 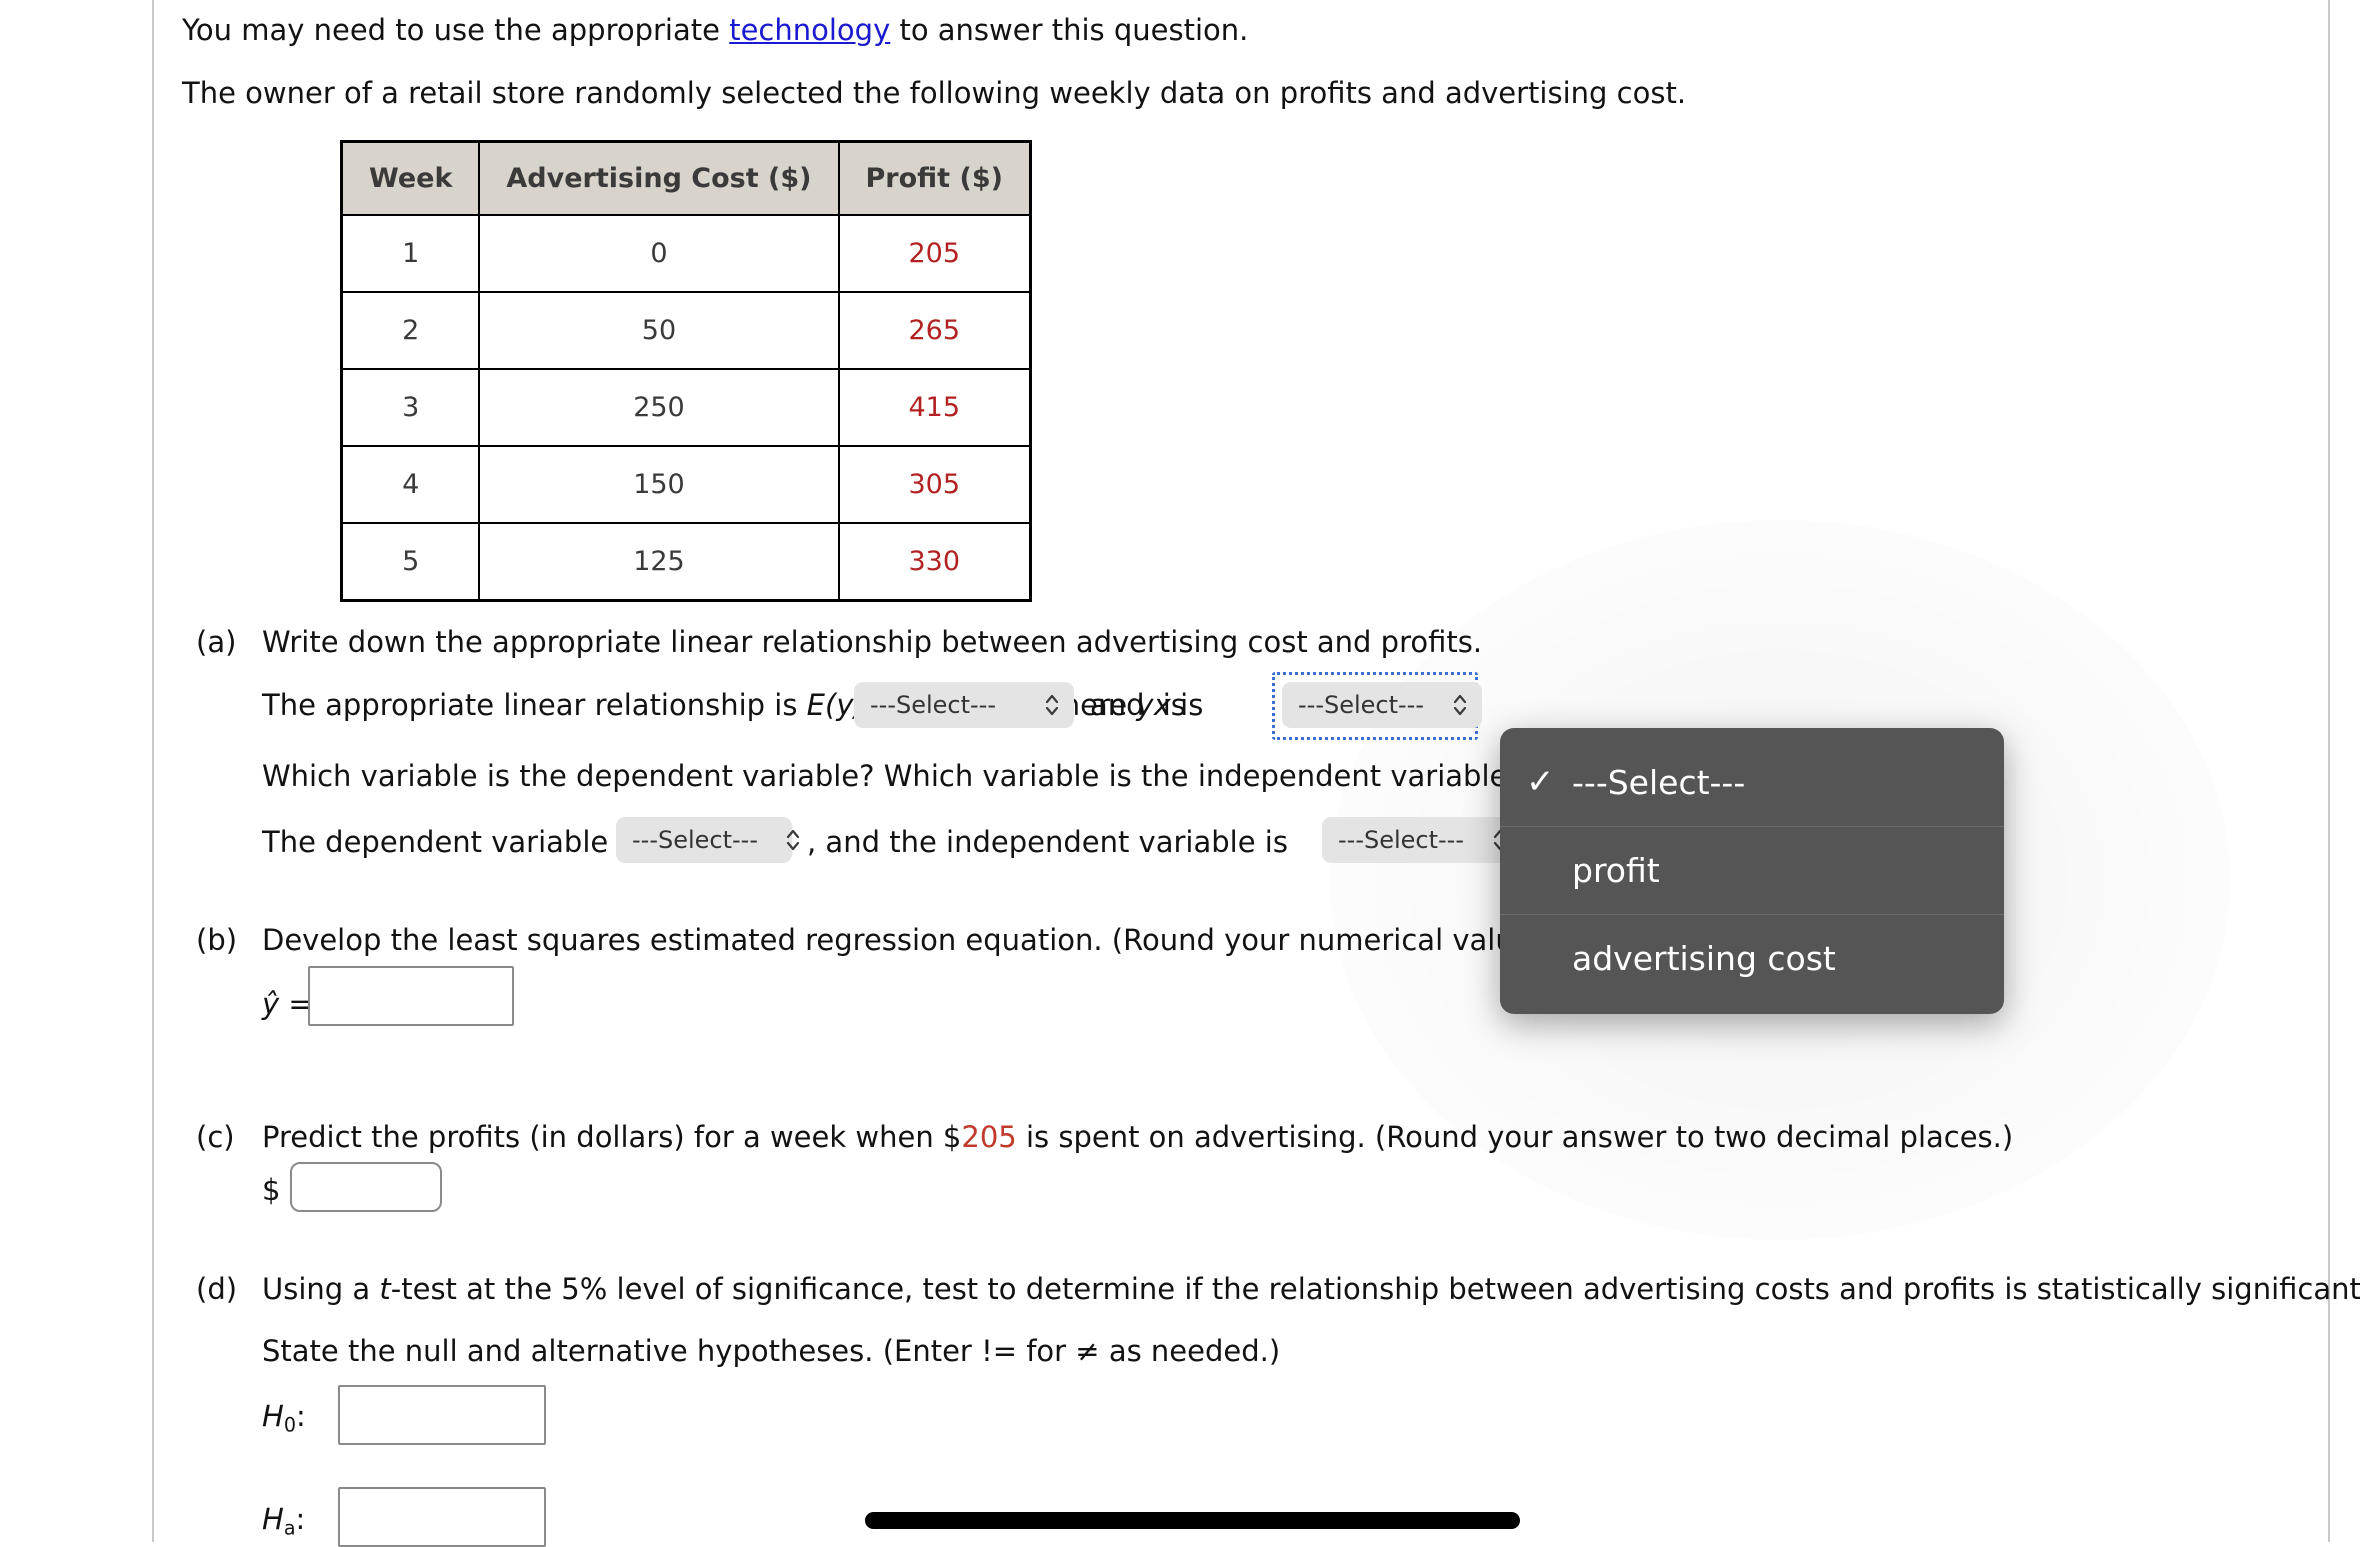 I want to click on part-c-dollar-sign: $, so click(x=271, y=1190).